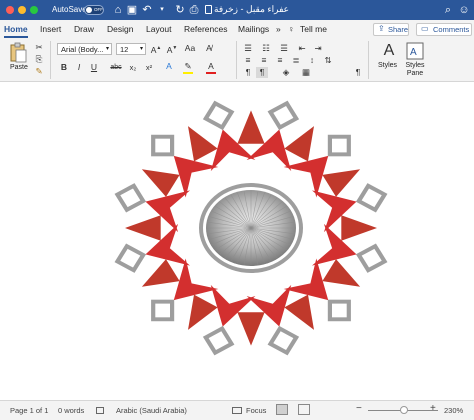  Describe the element at coordinates (159, 29) in the screenshot. I see `tab-layout: Layout` at that location.